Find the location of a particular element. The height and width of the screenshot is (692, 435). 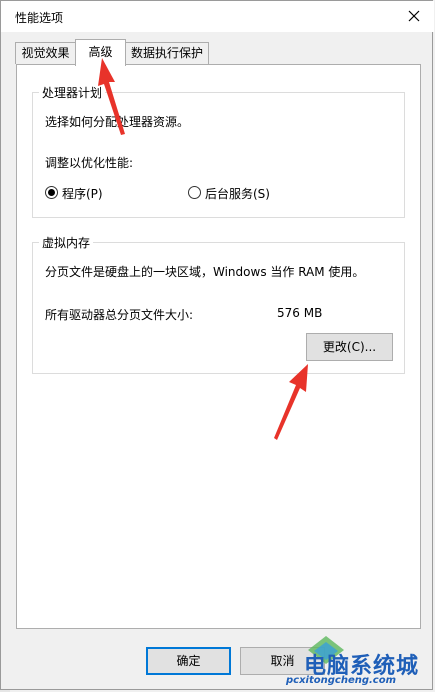

optimize-performance-label: 调整以优化性能: is located at coordinates (89, 163).